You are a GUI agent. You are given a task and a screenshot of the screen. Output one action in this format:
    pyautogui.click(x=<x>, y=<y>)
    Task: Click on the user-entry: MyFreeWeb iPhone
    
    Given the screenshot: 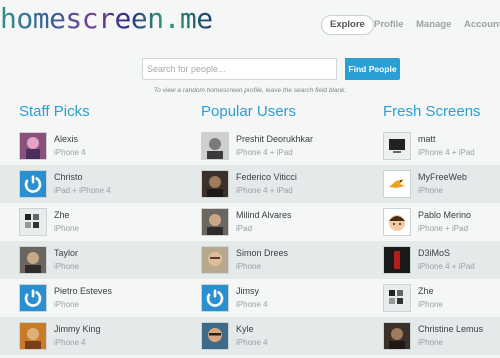 What is the action you would take?
    pyautogui.click(x=441, y=186)
    